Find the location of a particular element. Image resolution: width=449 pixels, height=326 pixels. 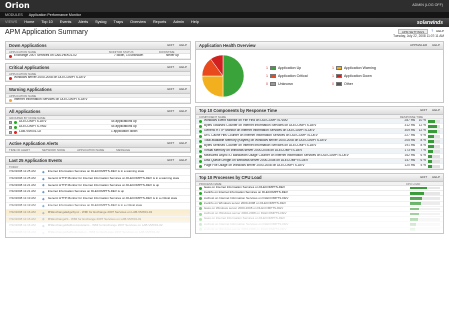

nav-overview: Overview is located at coordinates (138, 22).